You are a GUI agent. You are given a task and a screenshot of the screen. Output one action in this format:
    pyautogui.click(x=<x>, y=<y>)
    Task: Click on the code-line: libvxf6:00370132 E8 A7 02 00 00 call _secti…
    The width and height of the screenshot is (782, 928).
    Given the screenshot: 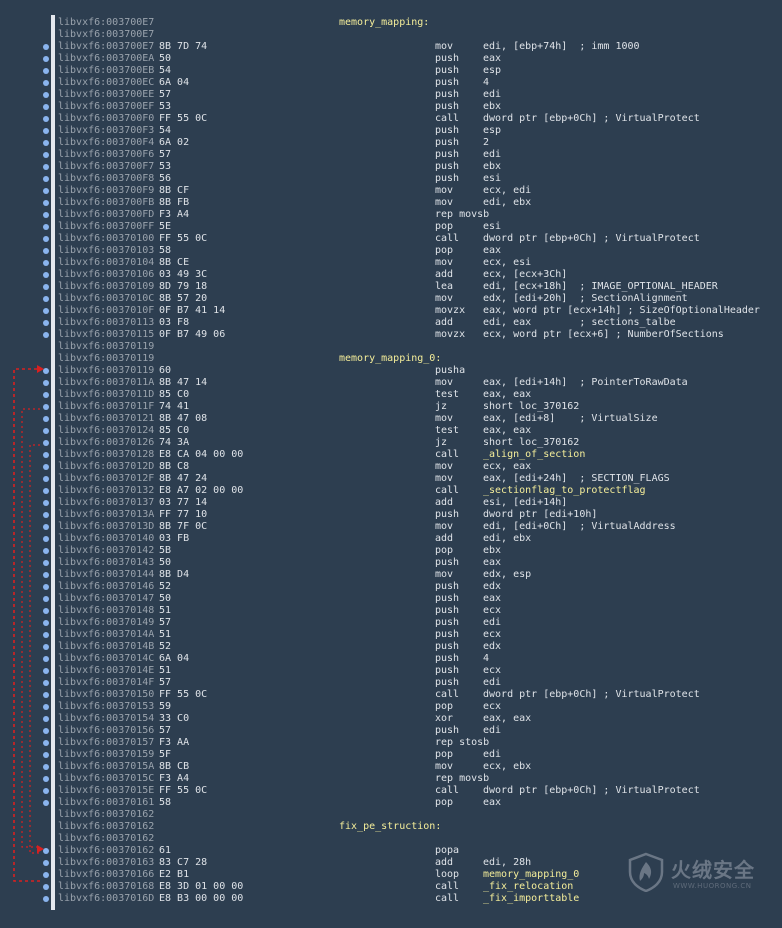 What is the action you would take?
    pyautogui.click(x=391, y=491)
    